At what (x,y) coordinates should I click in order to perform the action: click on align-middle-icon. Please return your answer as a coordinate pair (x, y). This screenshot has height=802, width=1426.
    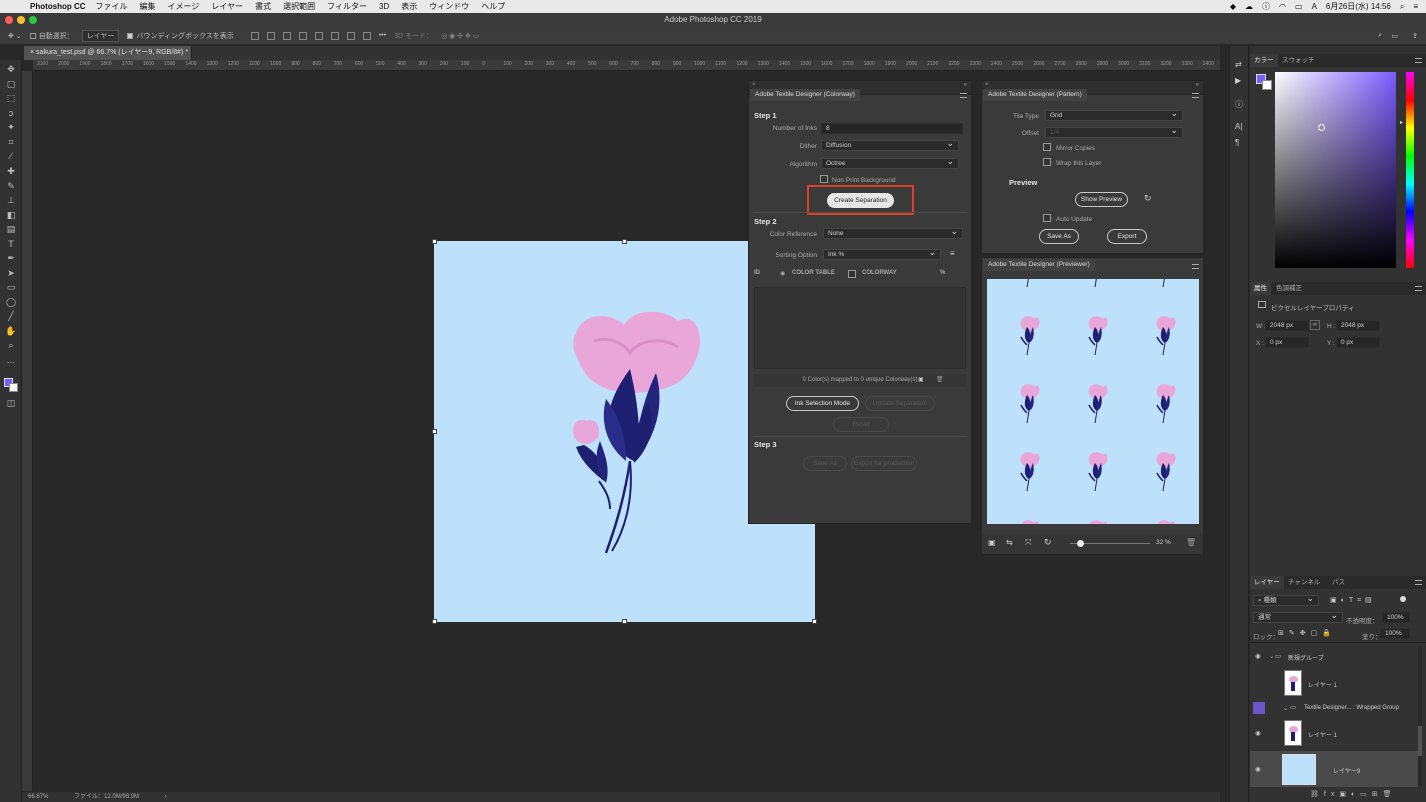
    Looking at the image, I should click on (334, 35).